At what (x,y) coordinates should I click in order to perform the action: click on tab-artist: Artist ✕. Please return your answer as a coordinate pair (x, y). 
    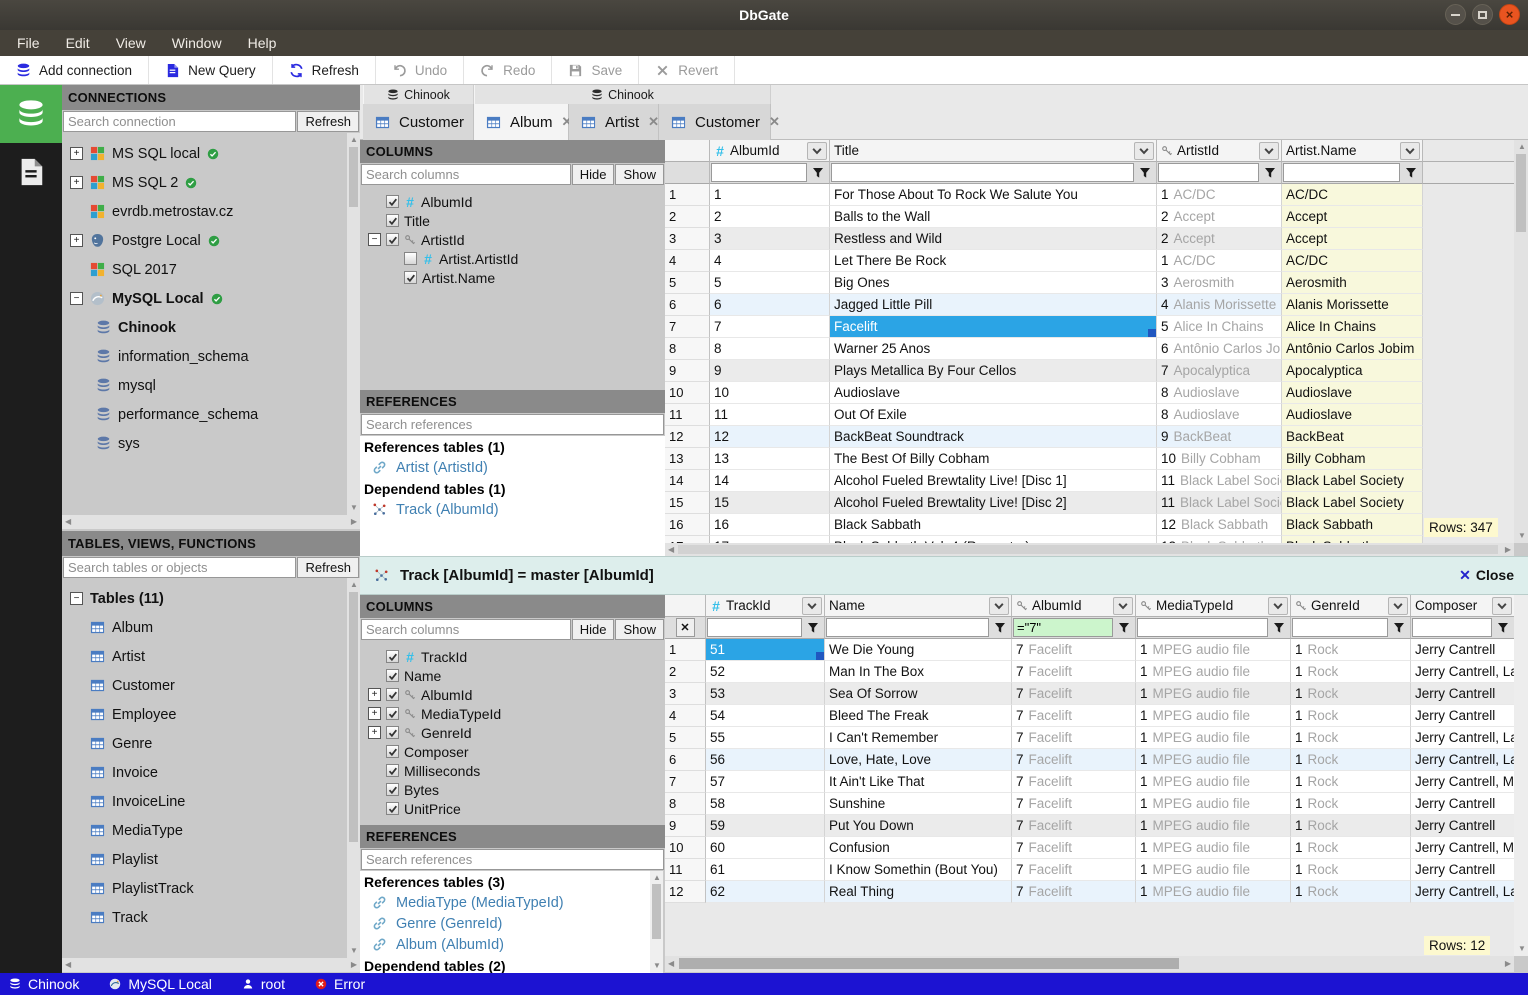
    Looking at the image, I should click on (614, 122).